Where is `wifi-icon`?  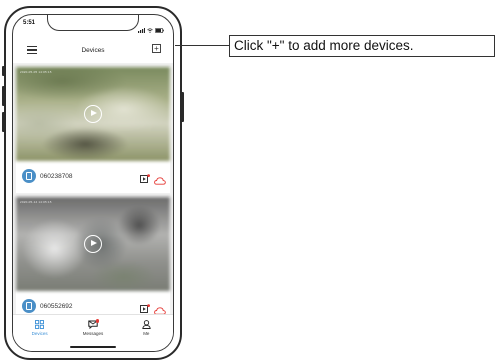
wifi-icon is located at coordinates (150, 29).